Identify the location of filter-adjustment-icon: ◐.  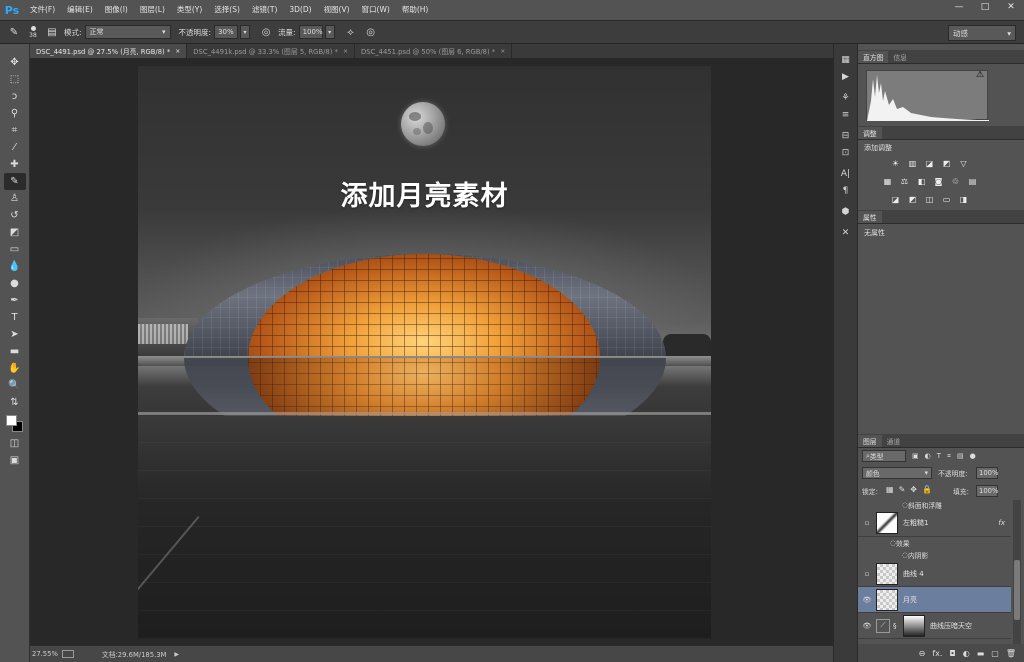
(928, 456).